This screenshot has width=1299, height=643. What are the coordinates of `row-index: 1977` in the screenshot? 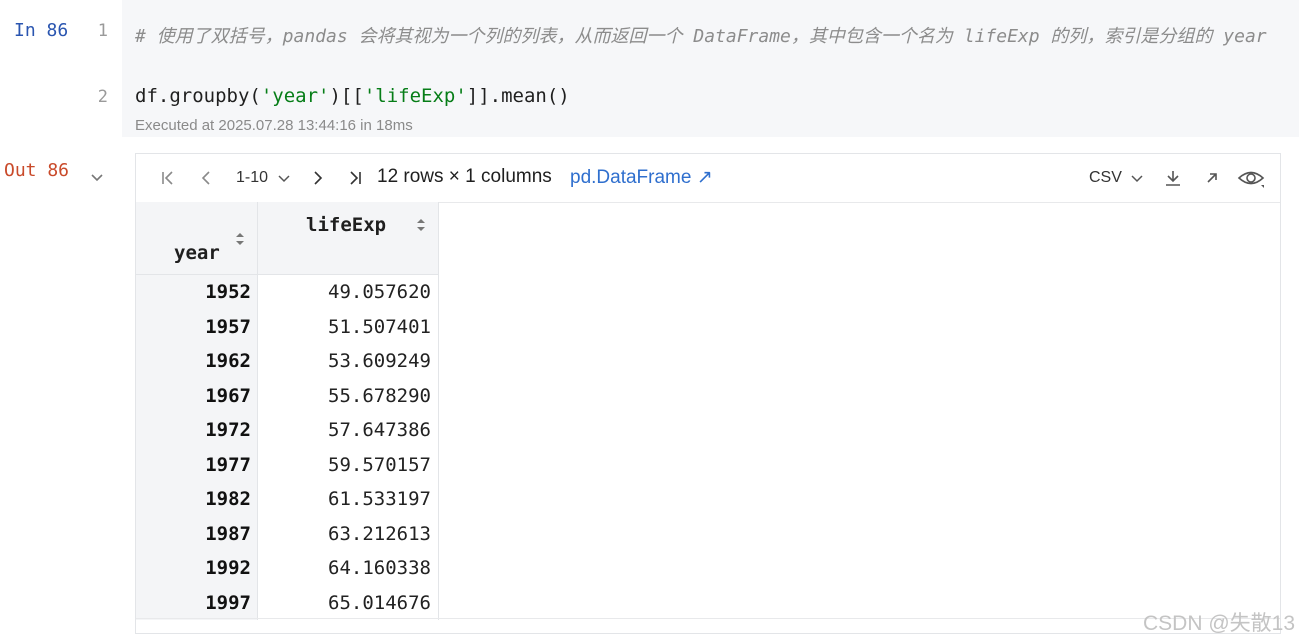 It's located at (197, 464).